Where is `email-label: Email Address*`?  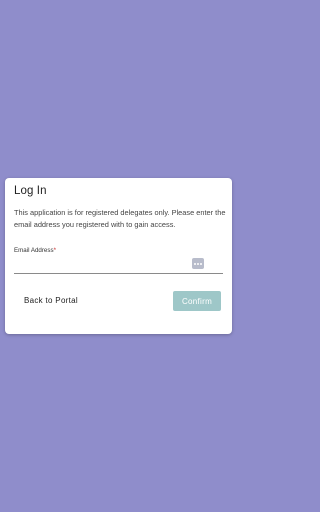 email-label: Email Address* is located at coordinates (35, 250).